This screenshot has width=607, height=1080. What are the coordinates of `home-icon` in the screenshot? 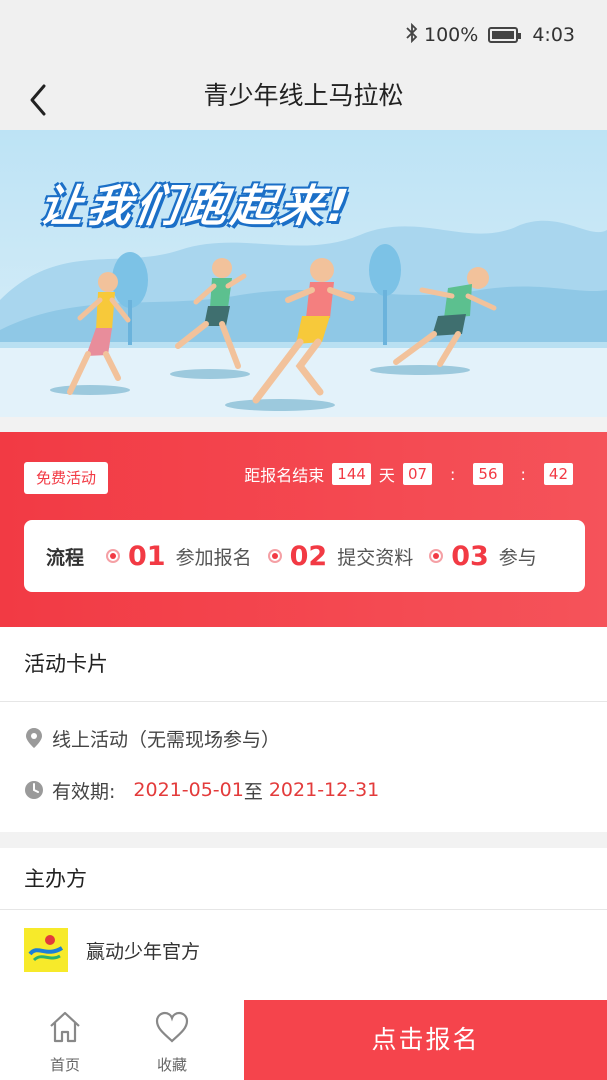 It's located at (65, 1027).